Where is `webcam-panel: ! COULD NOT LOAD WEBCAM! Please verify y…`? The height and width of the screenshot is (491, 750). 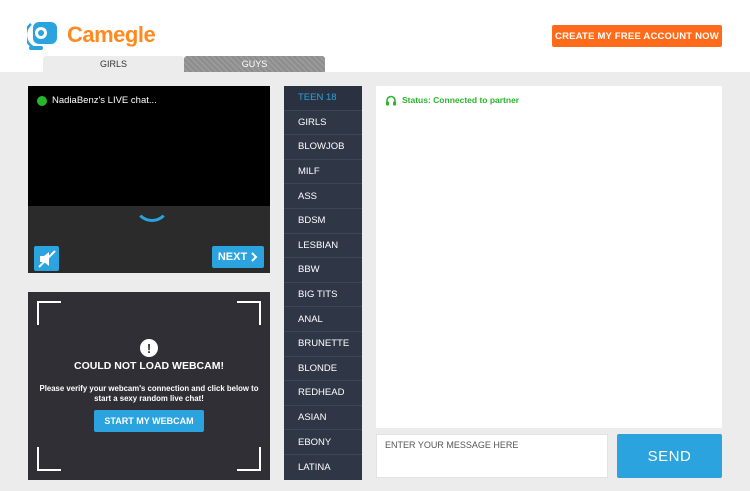
webcam-panel: ! COULD NOT LOAD WEBCAM! Please verify y… is located at coordinates (149, 386).